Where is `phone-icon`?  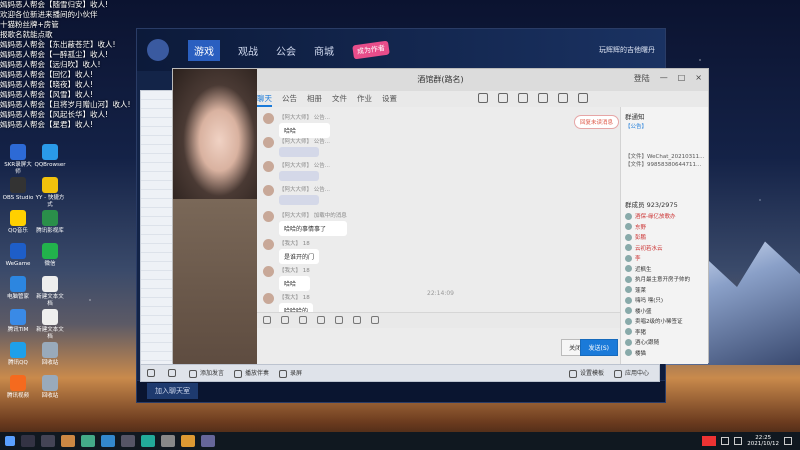 phone-icon is located at coordinates (483, 98).